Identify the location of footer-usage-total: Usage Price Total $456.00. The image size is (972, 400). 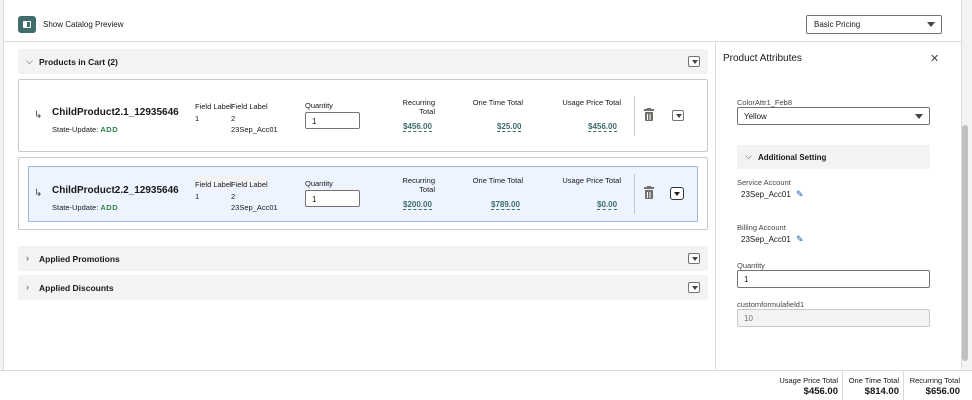
(810, 385).